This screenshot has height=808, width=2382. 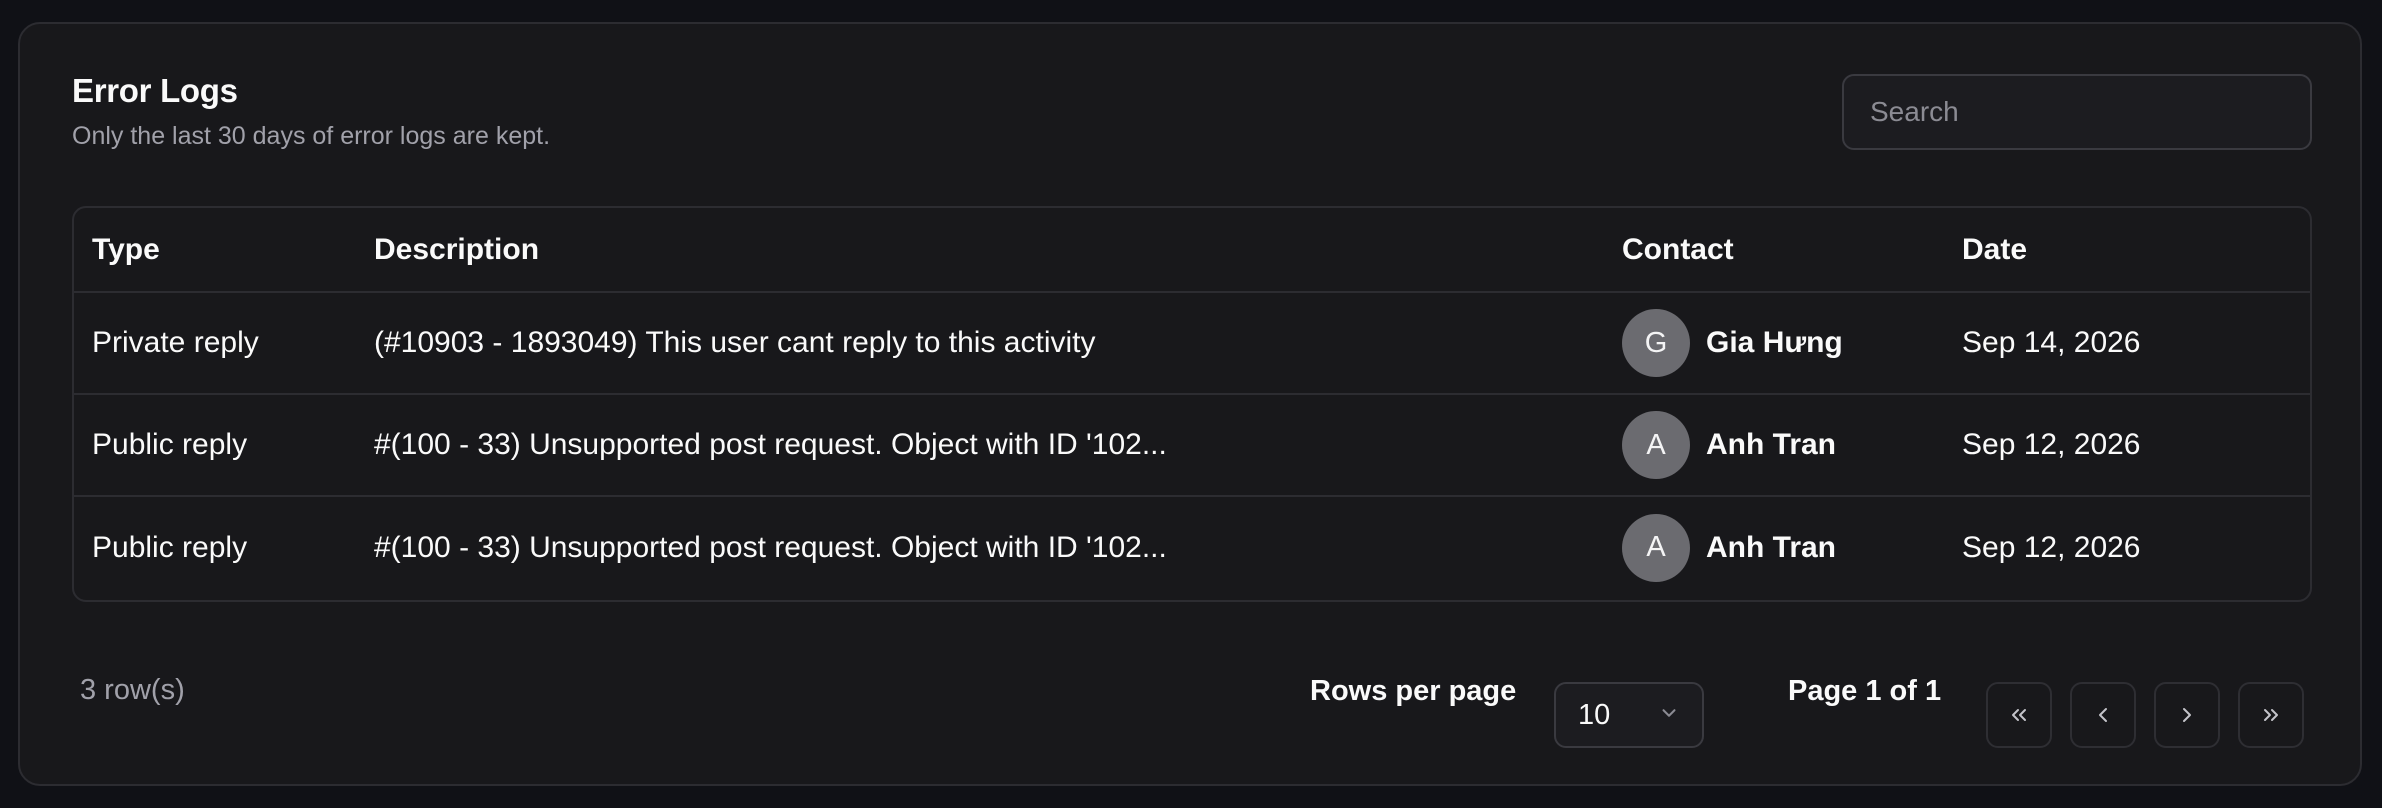 I want to click on chevrons-left-icon, so click(x=2019, y=715).